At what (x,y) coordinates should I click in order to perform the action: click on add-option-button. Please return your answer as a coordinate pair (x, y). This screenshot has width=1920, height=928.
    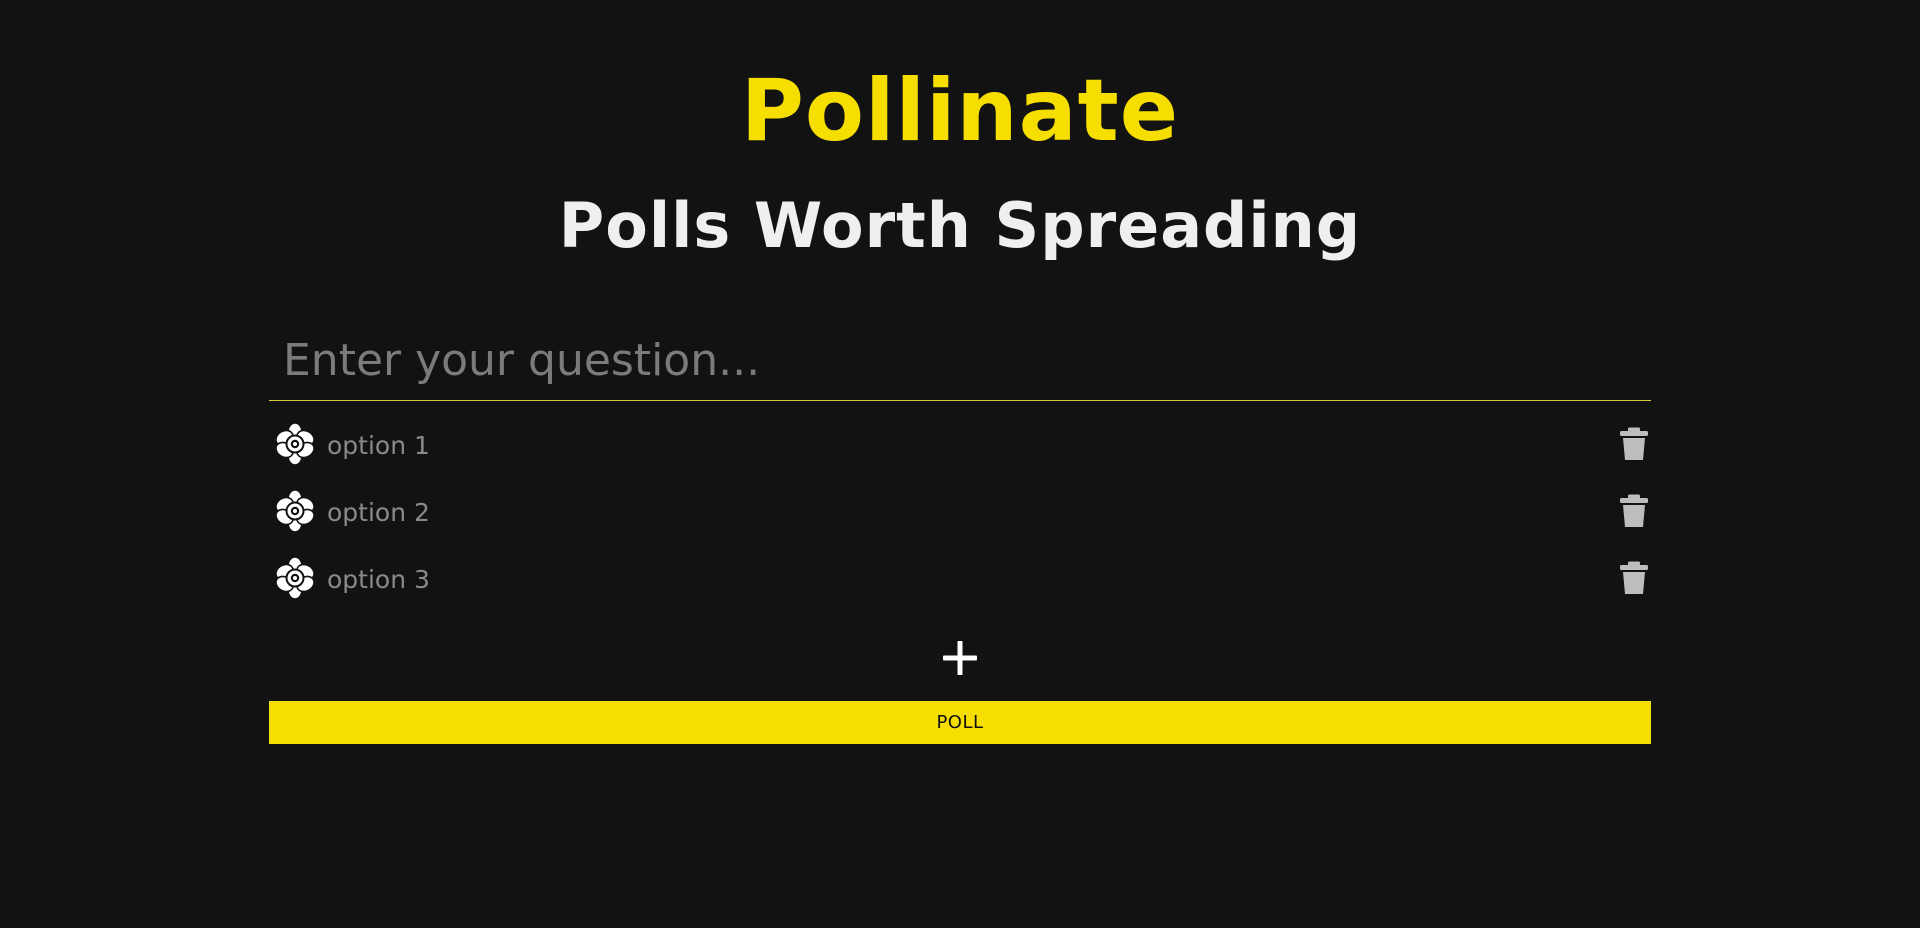
    Looking at the image, I should click on (960, 658).